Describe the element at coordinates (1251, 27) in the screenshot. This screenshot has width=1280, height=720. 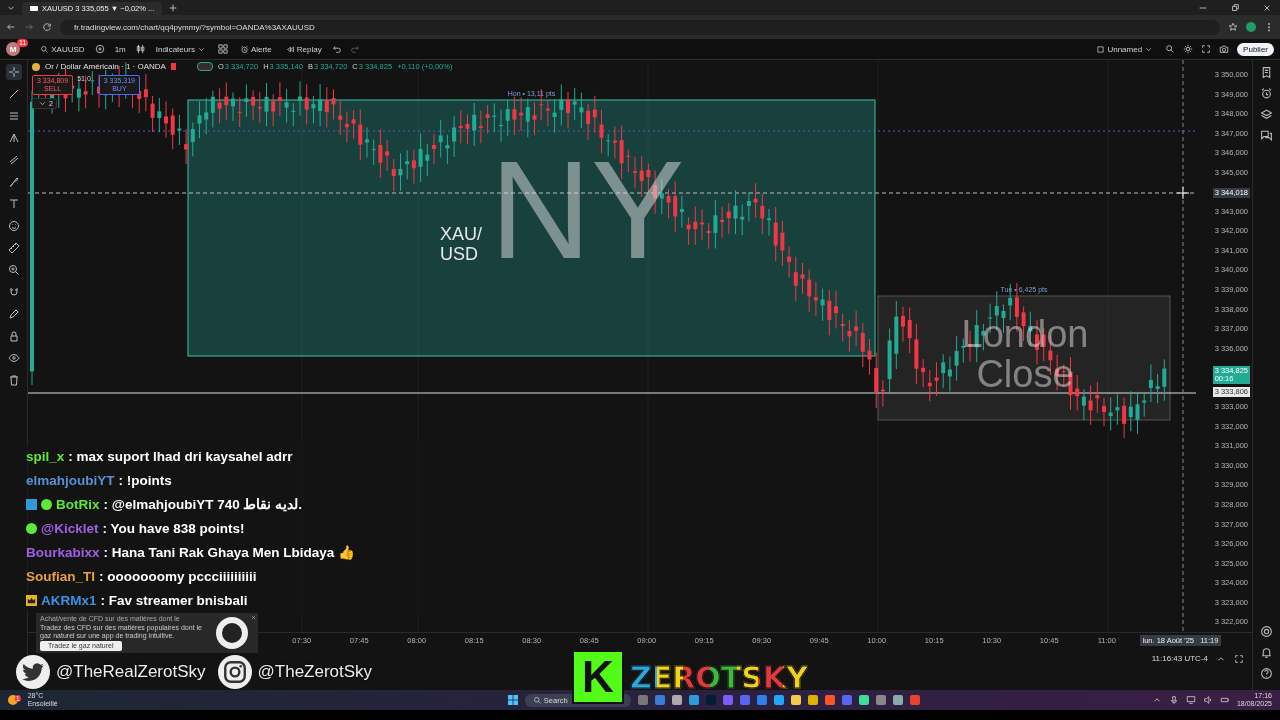
I see `profile-avatar` at that location.